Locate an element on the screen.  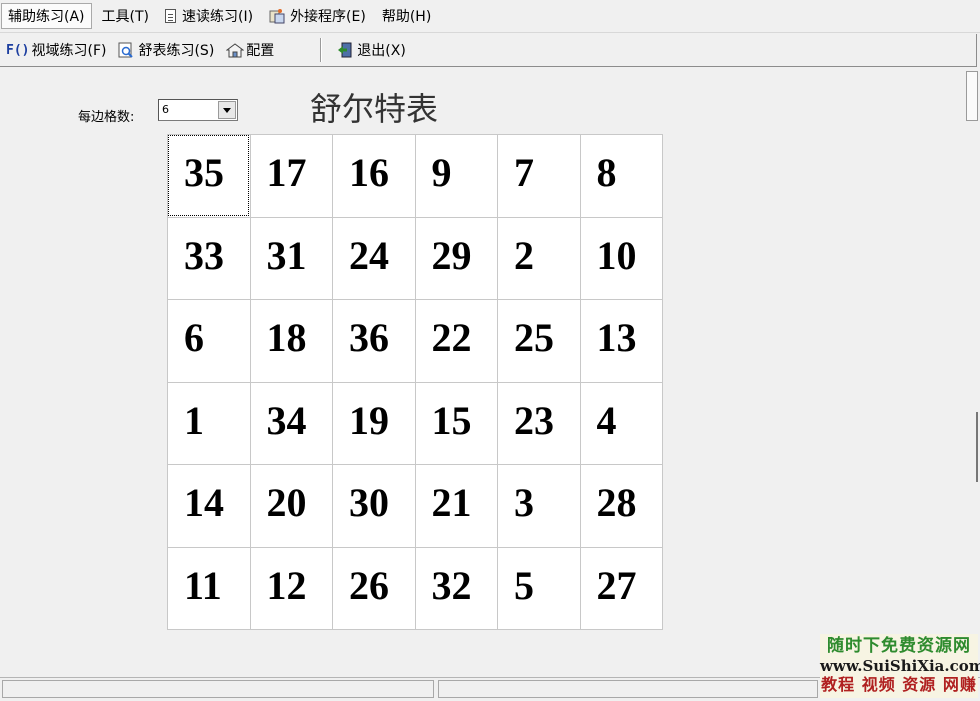
grid-cell: 12 is located at coordinates (290, 587).